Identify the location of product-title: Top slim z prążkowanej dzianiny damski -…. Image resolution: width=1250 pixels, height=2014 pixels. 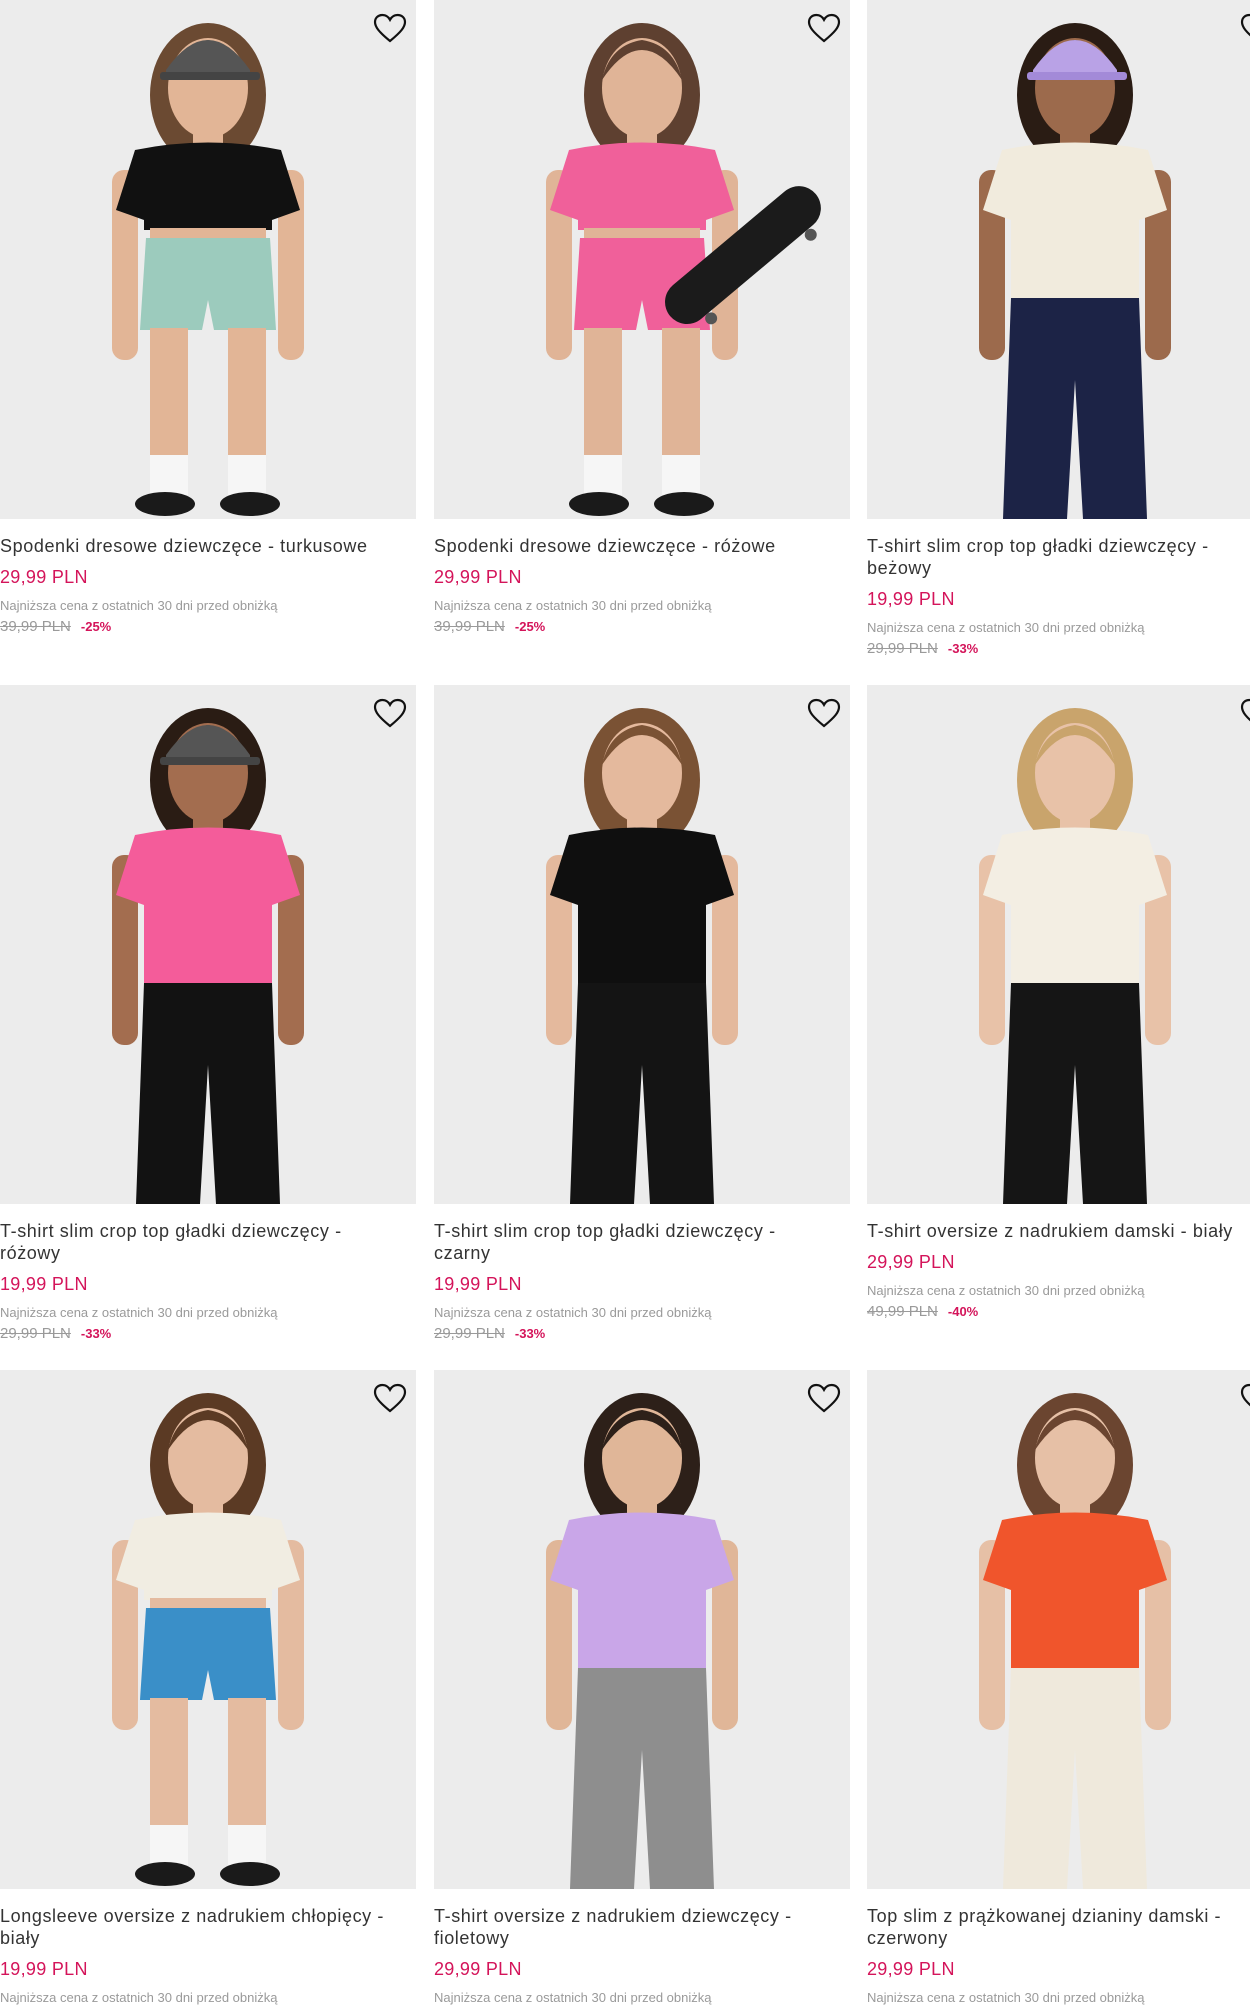
(1058, 1927).